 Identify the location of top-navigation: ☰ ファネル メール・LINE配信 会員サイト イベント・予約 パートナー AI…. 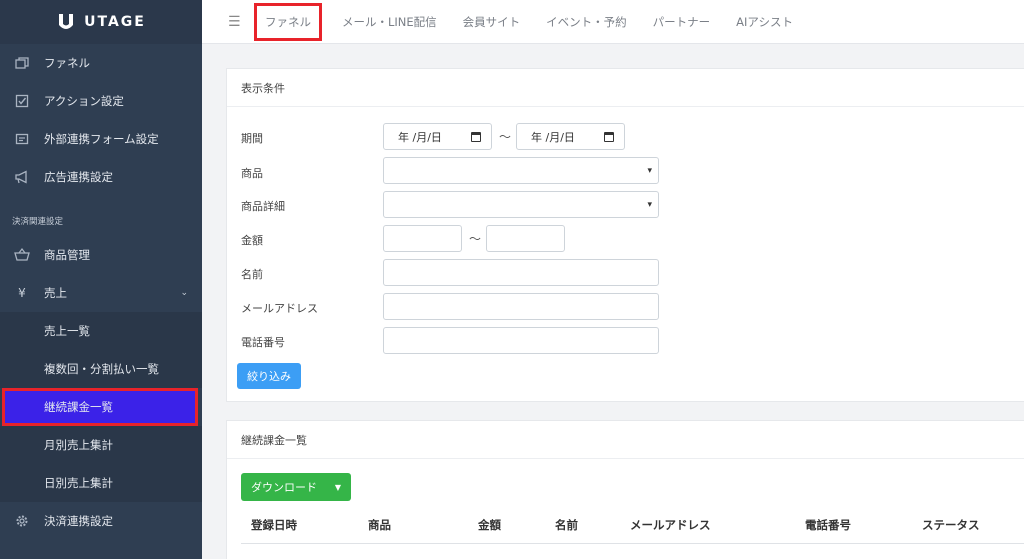
(613, 22).